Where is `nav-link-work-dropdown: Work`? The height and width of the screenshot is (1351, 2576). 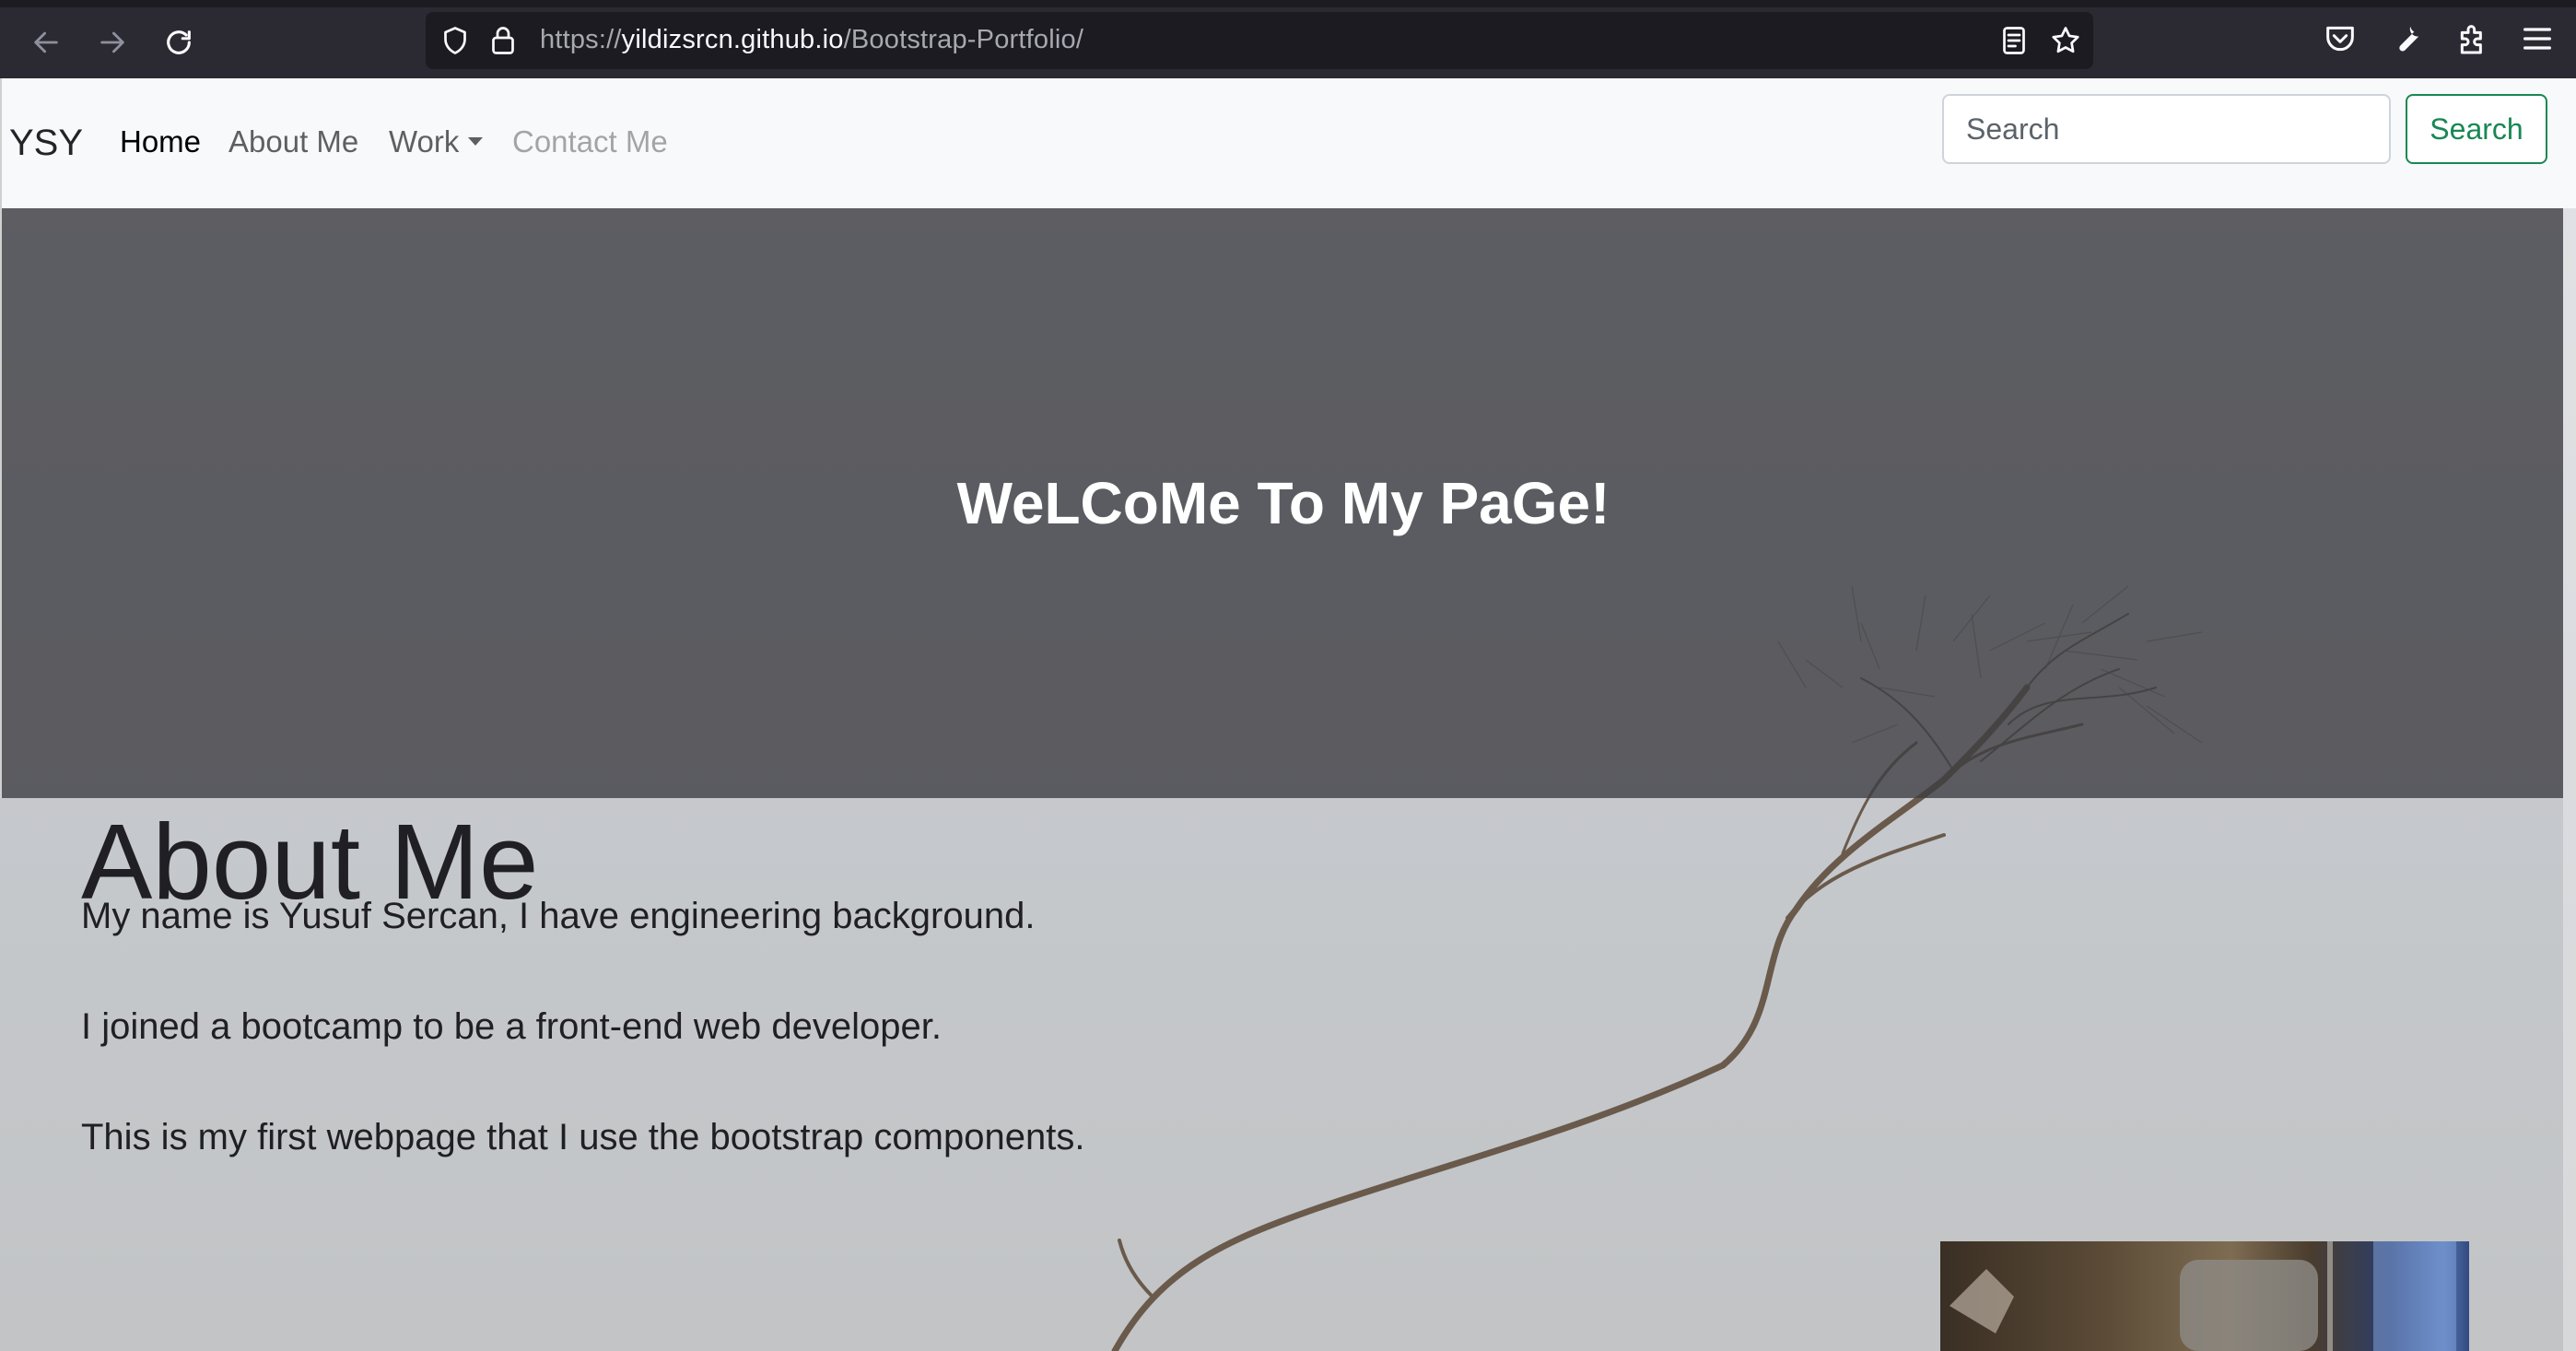
nav-link-work-dropdown: Work is located at coordinates (436, 141).